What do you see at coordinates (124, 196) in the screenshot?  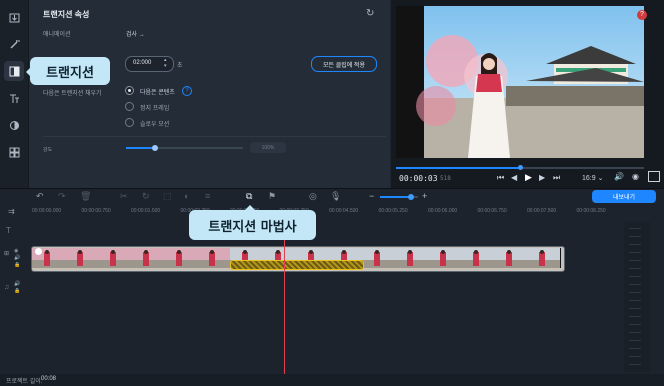 I see `cut-icon: ✂` at bounding box center [124, 196].